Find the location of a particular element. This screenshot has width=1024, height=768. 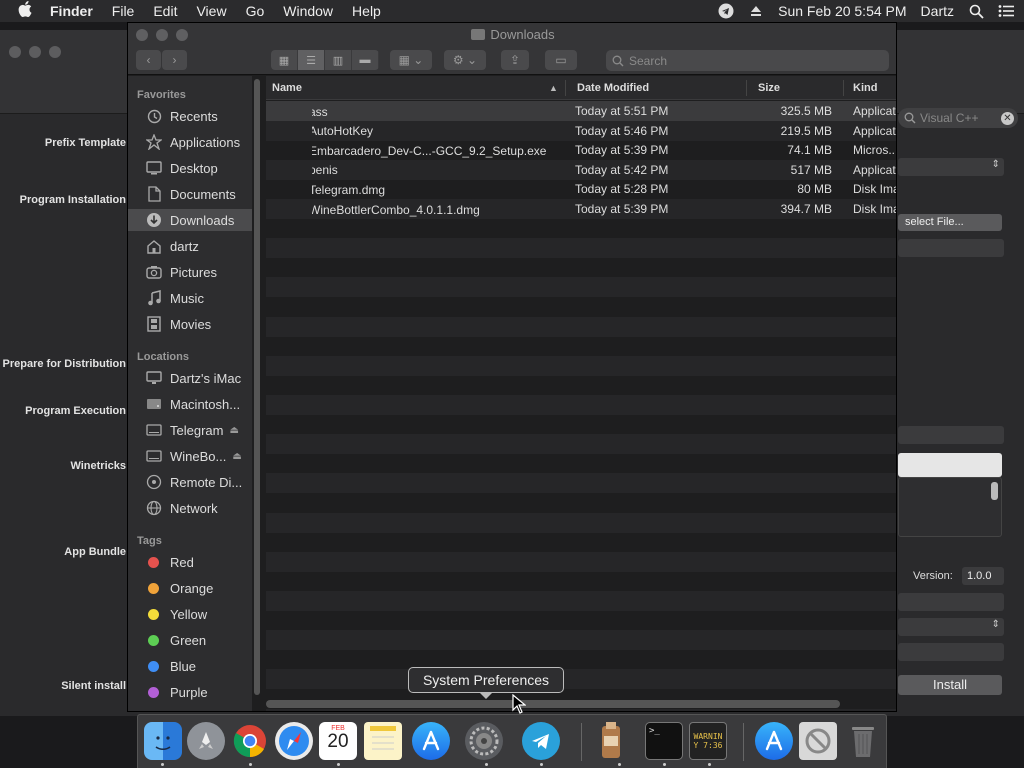

file-row: ass Today at 5:51 PM 325.5 MB Applicat is located at coordinates (581, 111).